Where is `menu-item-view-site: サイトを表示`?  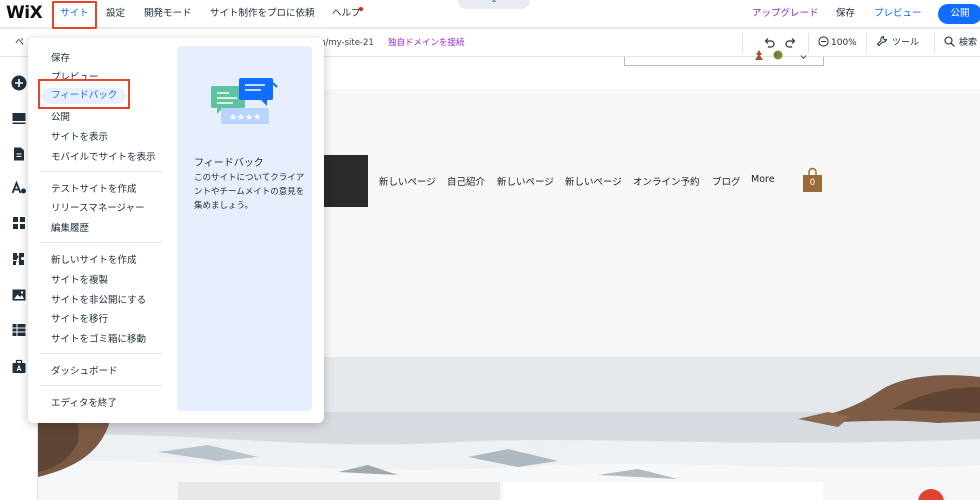 menu-item-view-site: サイトを表示 is located at coordinates (79, 136).